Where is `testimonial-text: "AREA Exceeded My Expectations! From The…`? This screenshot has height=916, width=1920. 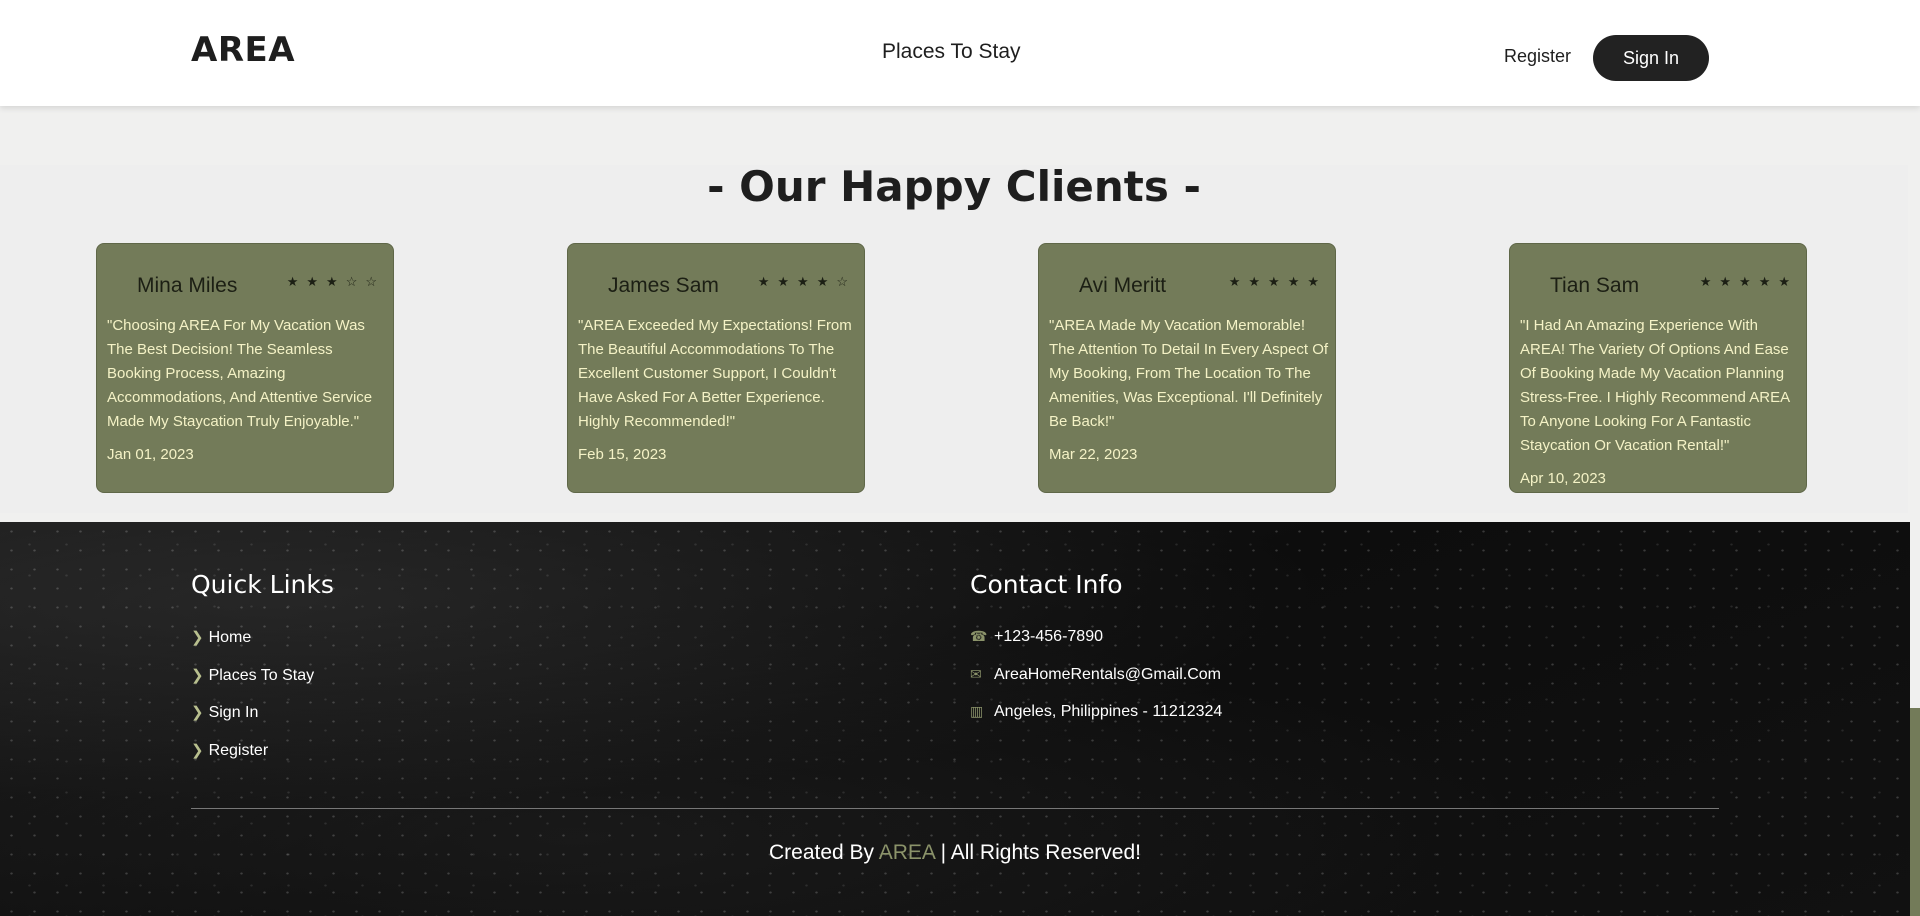 testimonial-text: "AREA Exceeded My Expectations! From The… is located at coordinates (715, 373).